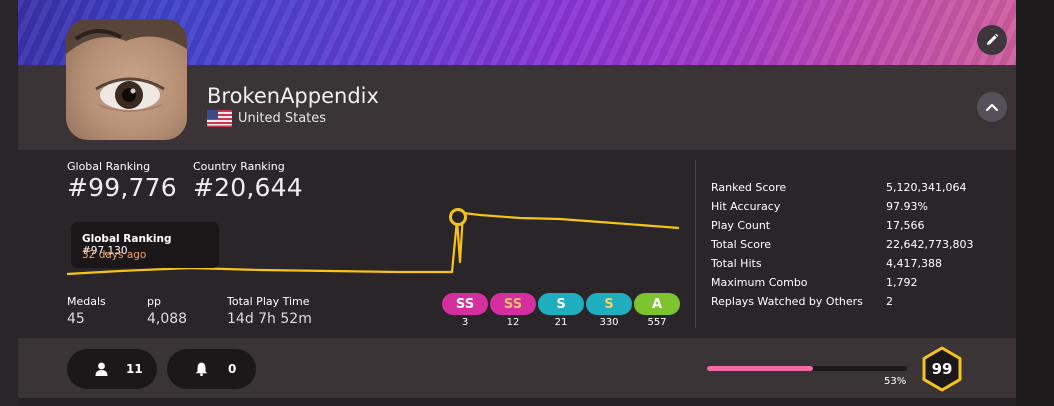 This screenshot has height=406, width=1054. Describe the element at coordinates (517, 402) in the screenshot. I see `section-divider` at that location.